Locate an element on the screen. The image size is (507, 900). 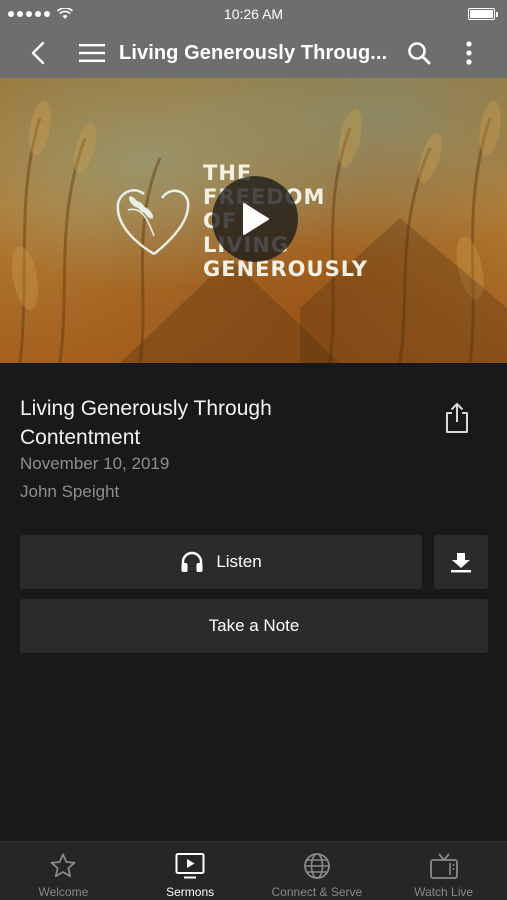
menu-button is located at coordinates (92, 53).